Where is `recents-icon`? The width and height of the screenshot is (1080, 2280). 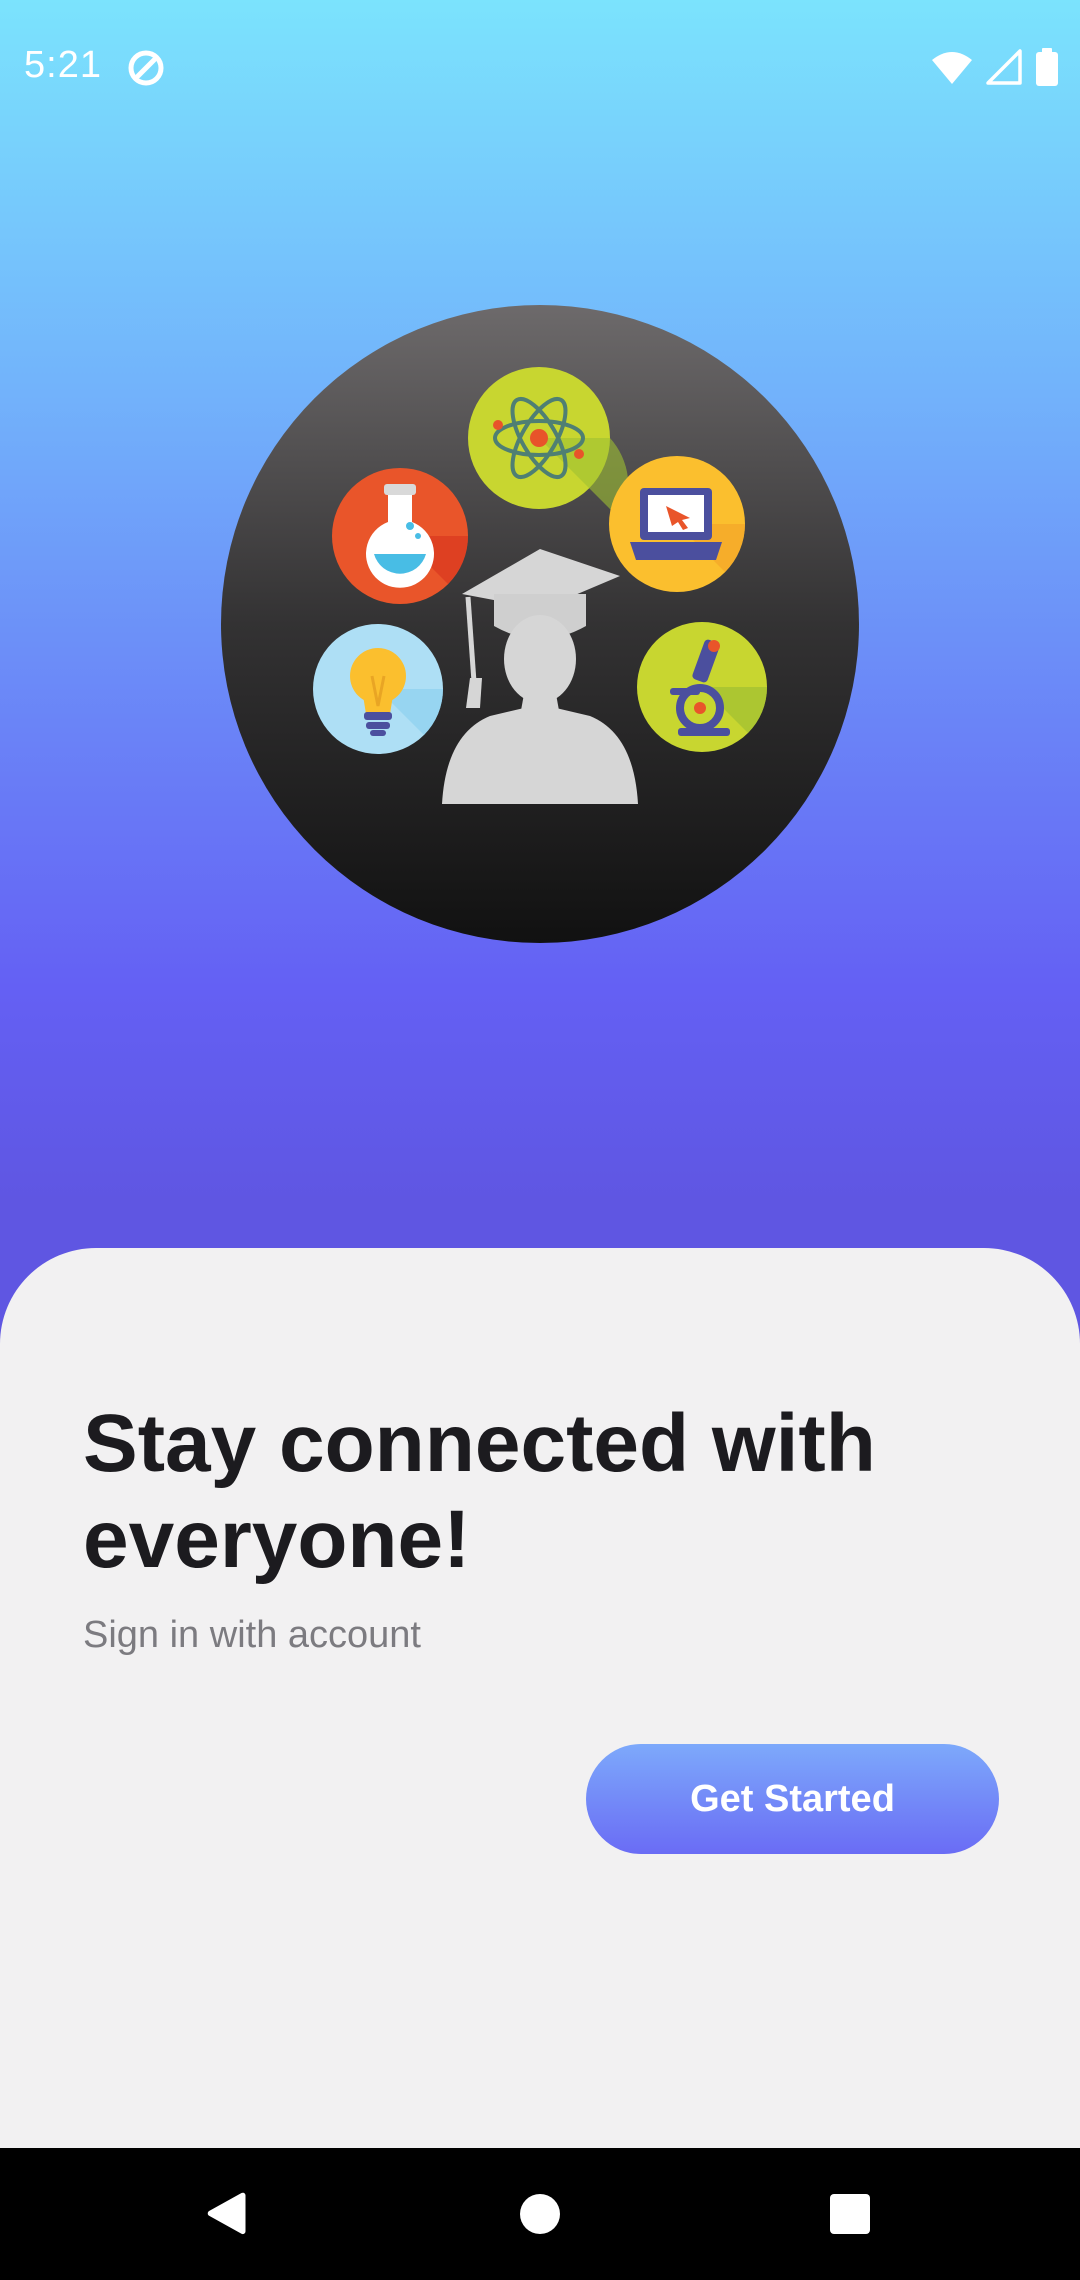 recents-icon is located at coordinates (850, 2214).